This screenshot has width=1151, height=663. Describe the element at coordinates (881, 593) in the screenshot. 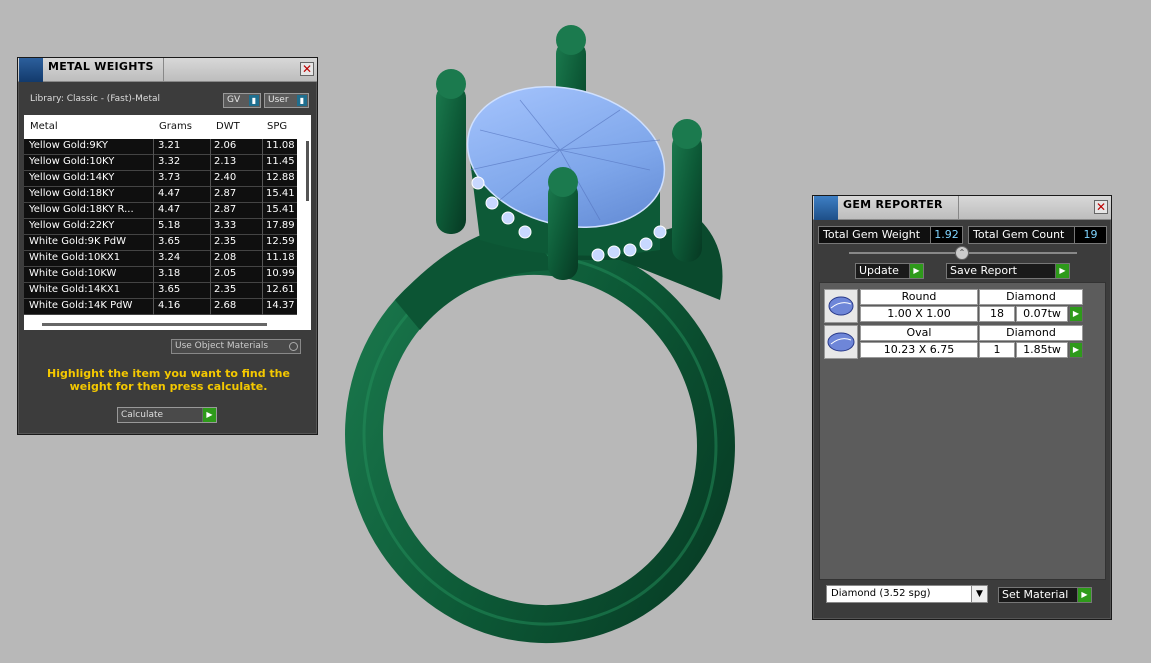

I see `material-select-value: Diamond (3.52 spg)` at that location.